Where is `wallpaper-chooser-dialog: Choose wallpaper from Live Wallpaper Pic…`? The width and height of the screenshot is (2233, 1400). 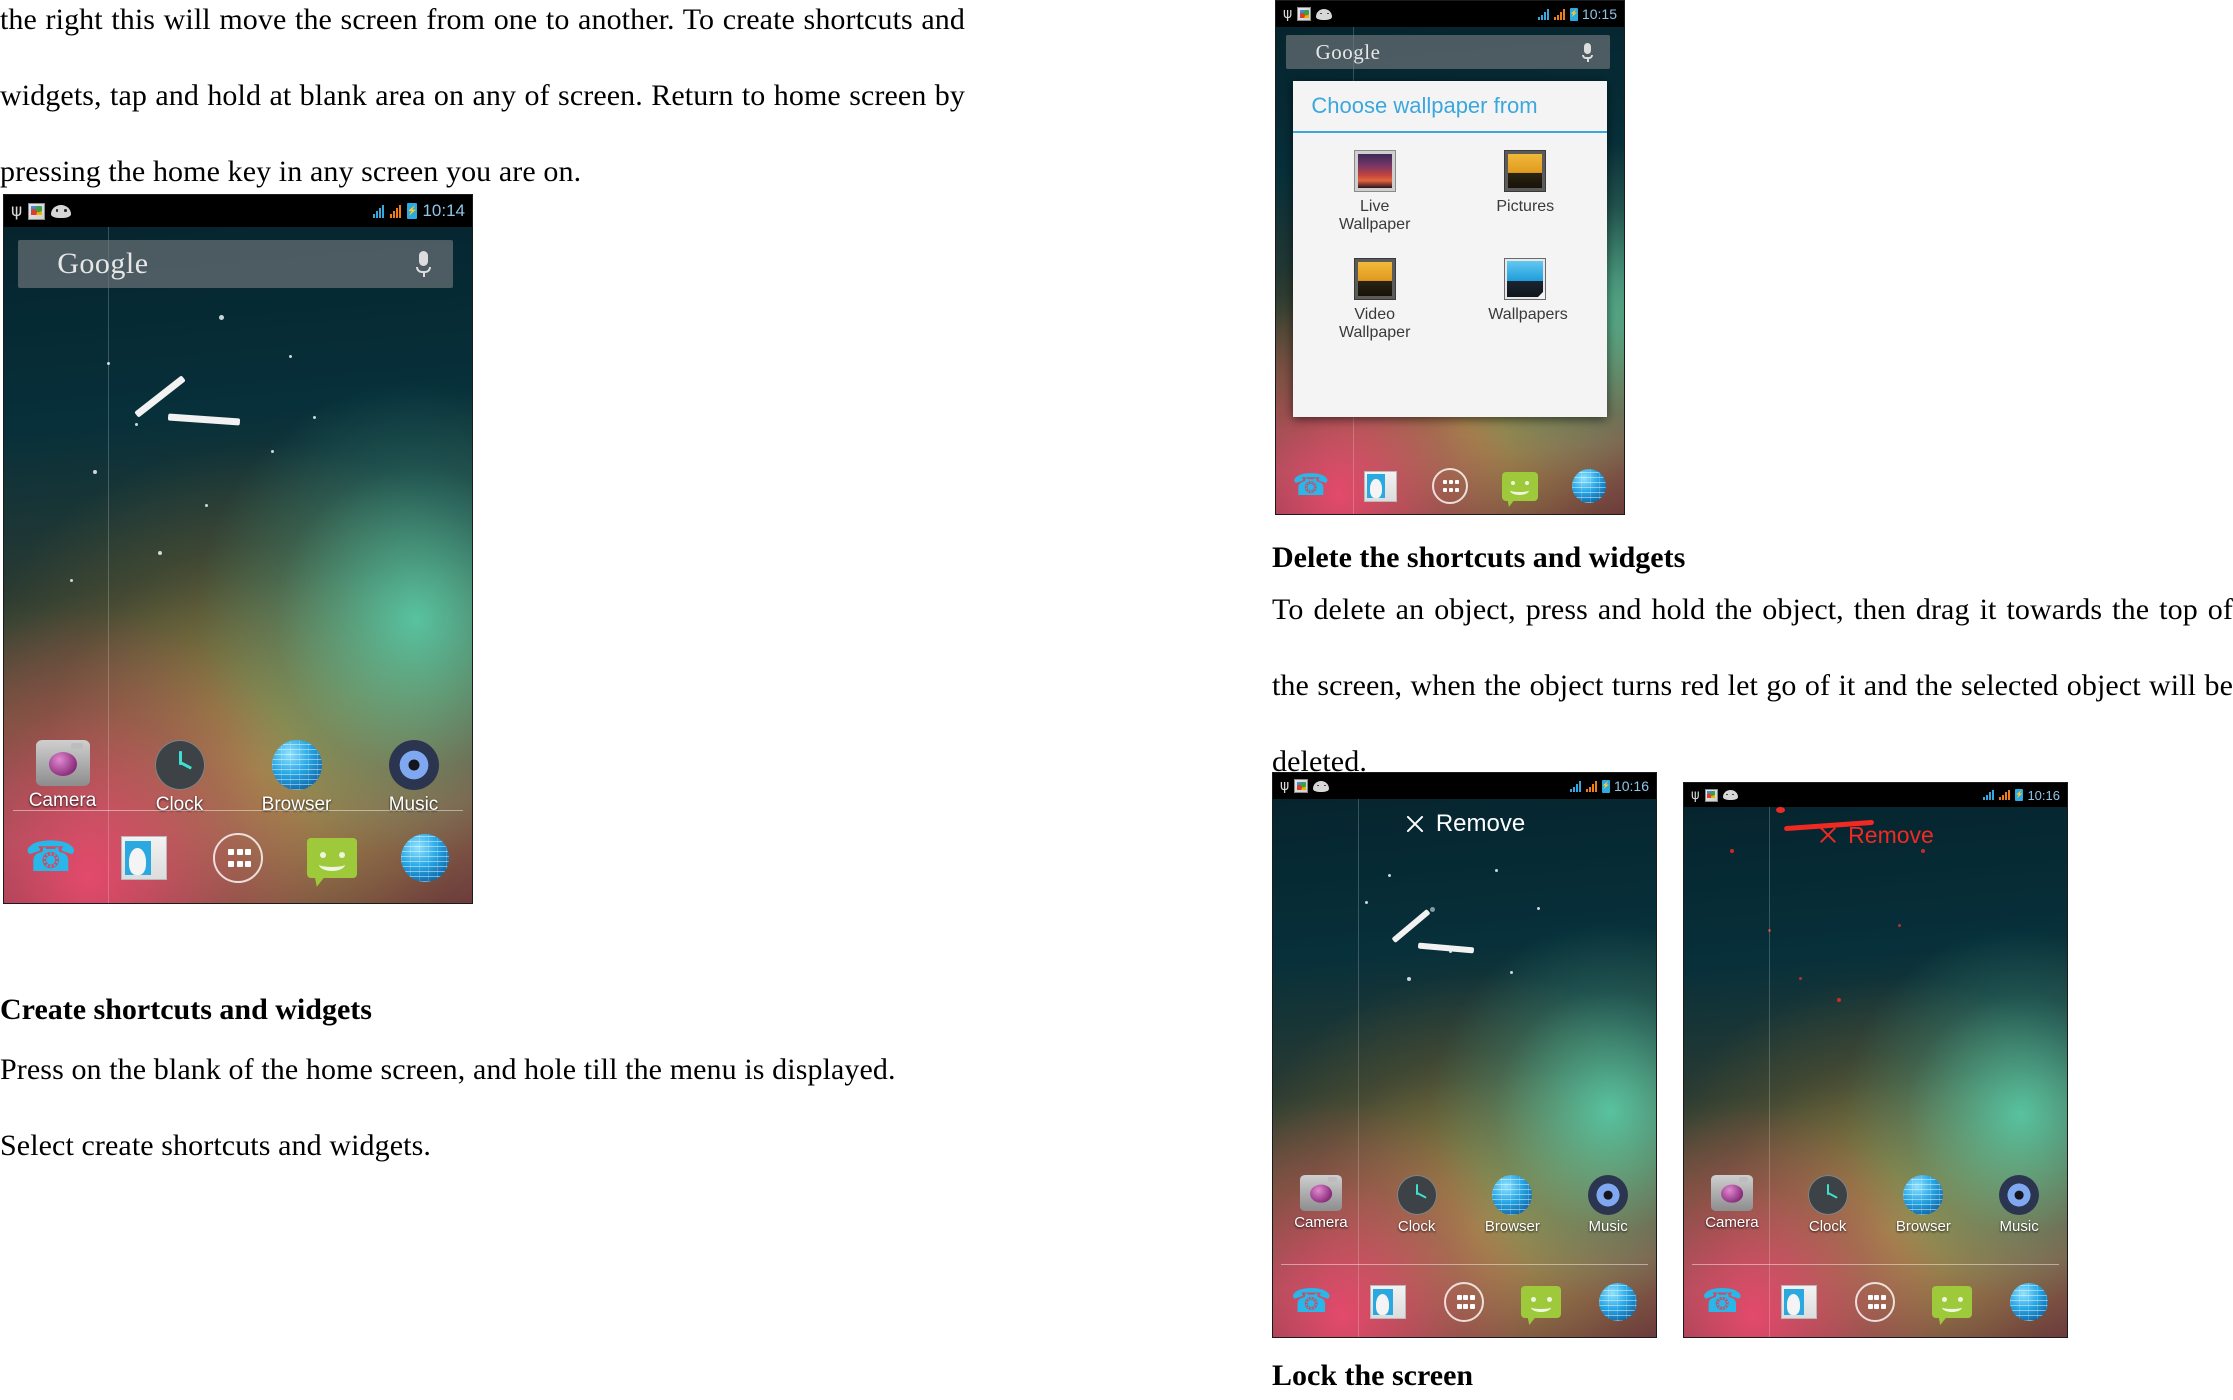 wallpaper-chooser-dialog: Choose wallpaper from Live Wallpaper Pic… is located at coordinates (1450, 249).